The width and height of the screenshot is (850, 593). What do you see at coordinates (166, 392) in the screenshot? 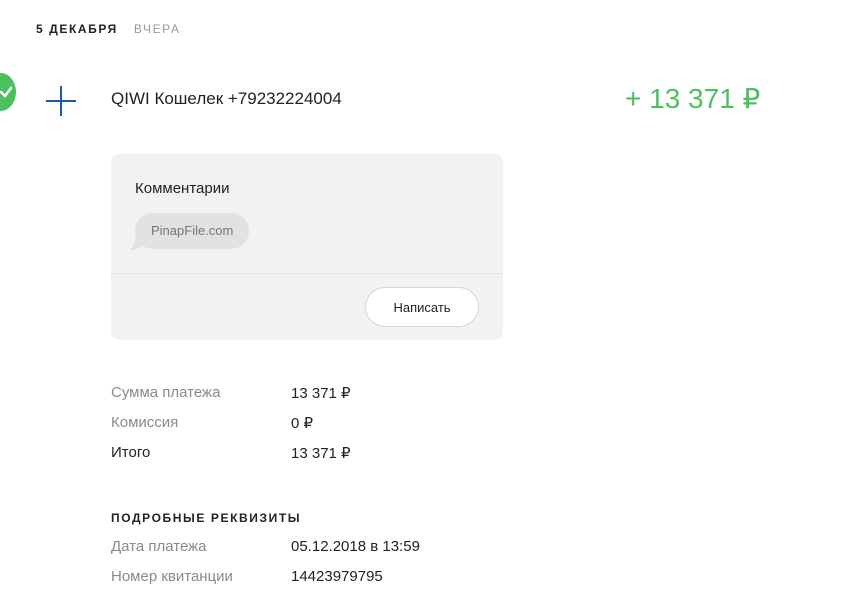
I see `summary-label: Сумма платежа` at bounding box center [166, 392].